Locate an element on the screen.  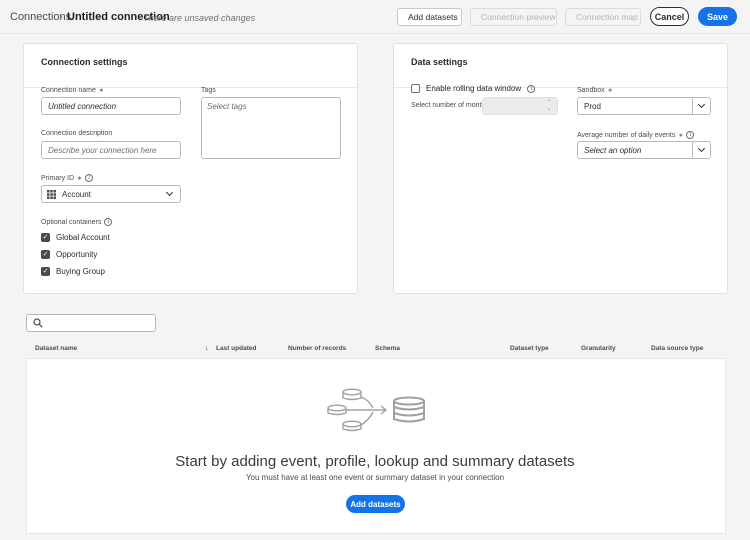
add-datasets-toolbar-button: Add datasets is located at coordinates (429, 17).